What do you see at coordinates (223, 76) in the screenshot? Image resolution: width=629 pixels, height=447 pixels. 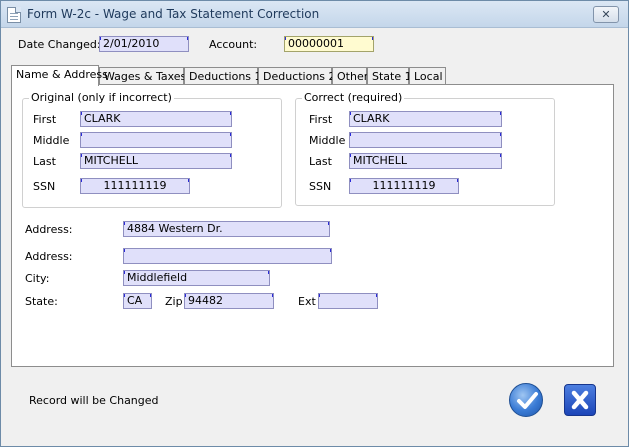 I see `tab-deductions-1: Deductions 1` at bounding box center [223, 76].